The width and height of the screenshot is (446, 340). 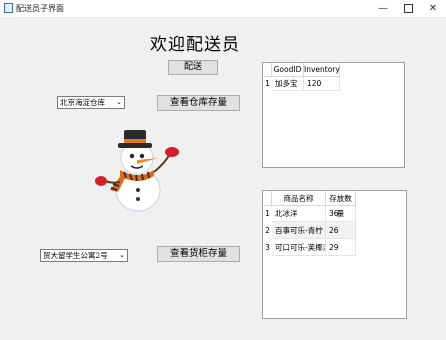 I want to click on maximize-icon, so click(x=408, y=8).